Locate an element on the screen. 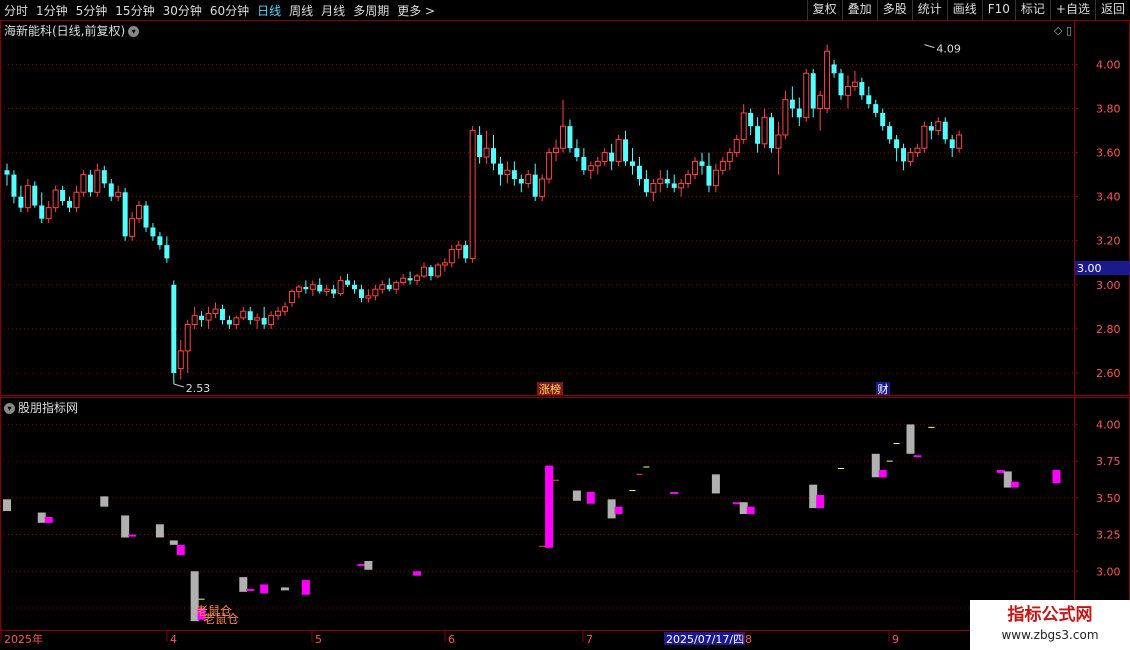  x-tick-label: 2025年 is located at coordinates (23, 639).